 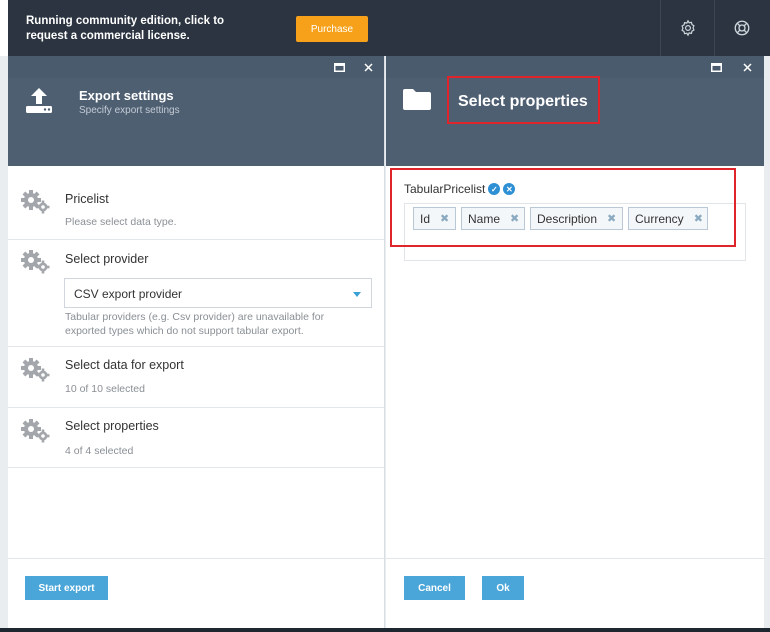 What do you see at coordinates (417, 99) in the screenshot?
I see `folder-icon` at bounding box center [417, 99].